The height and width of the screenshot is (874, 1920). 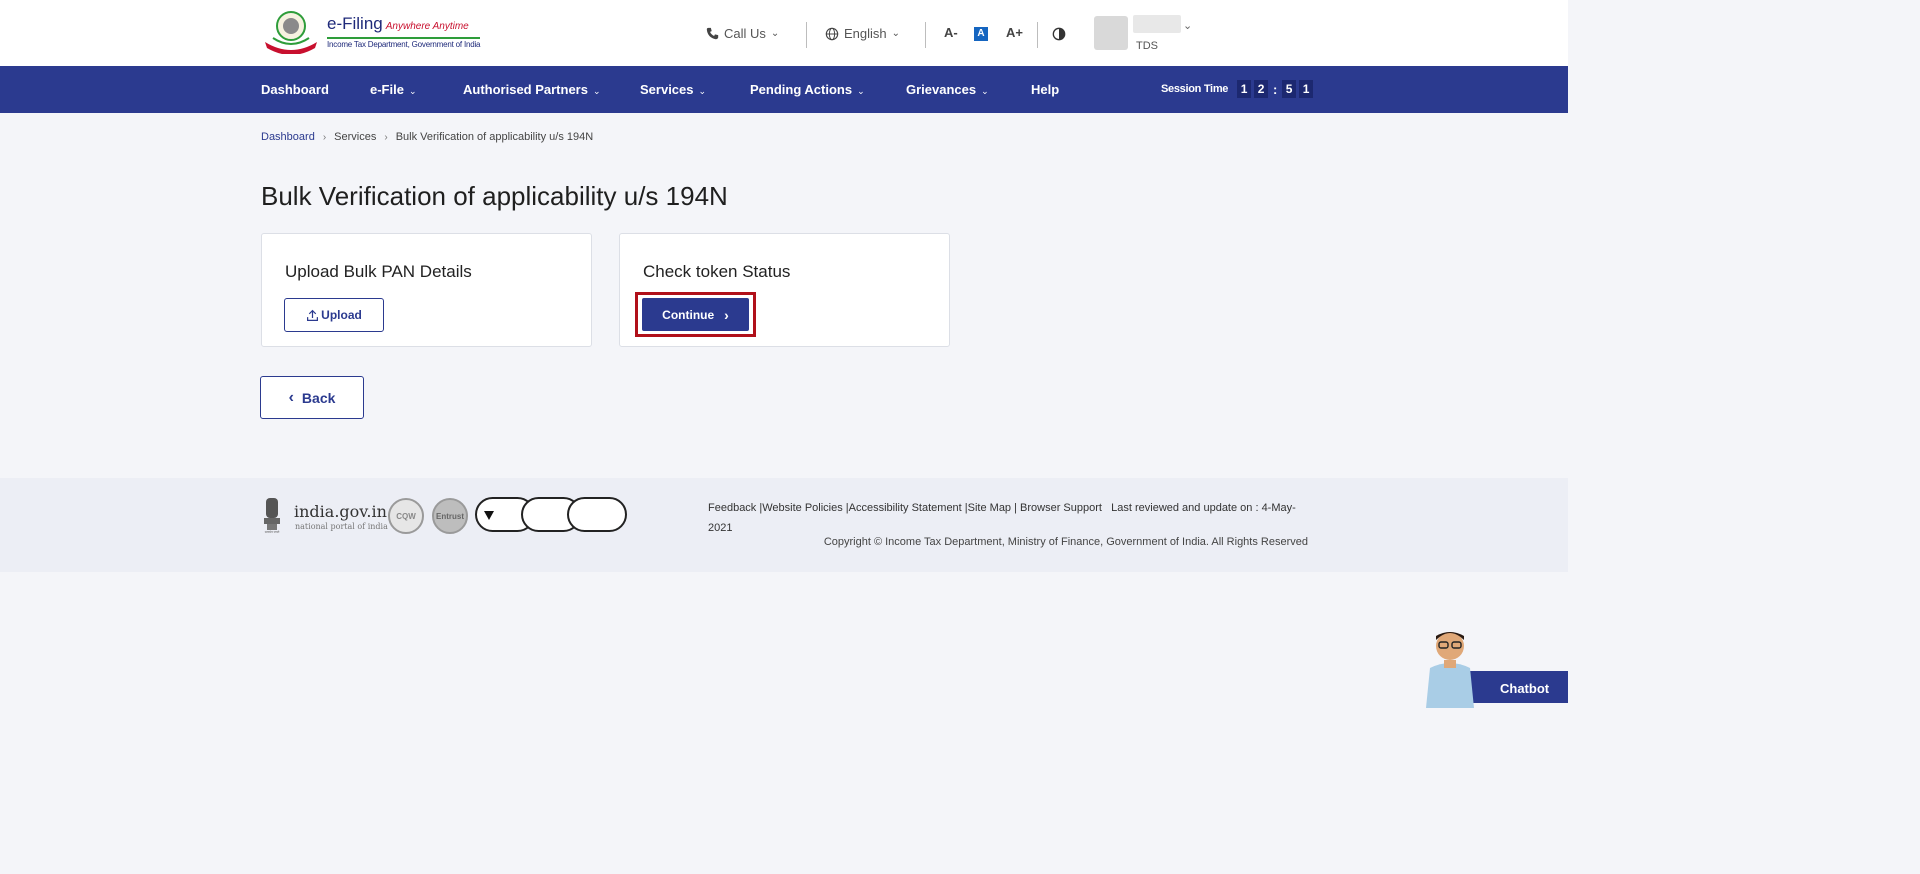 I want to click on nav-label: Dashboard, so click(x=295, y=89).